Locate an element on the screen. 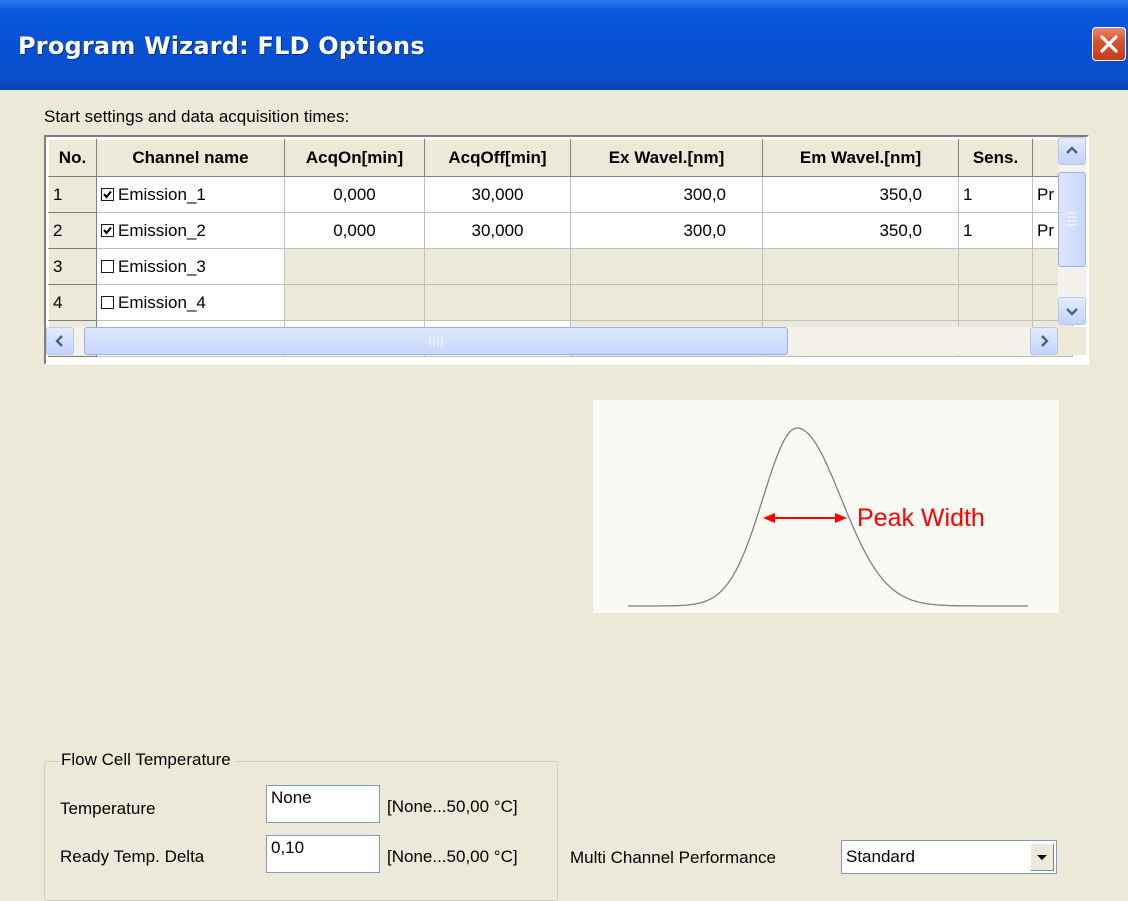 The image size is (1128, 901). close-button is located at coordinates (1109, 44).